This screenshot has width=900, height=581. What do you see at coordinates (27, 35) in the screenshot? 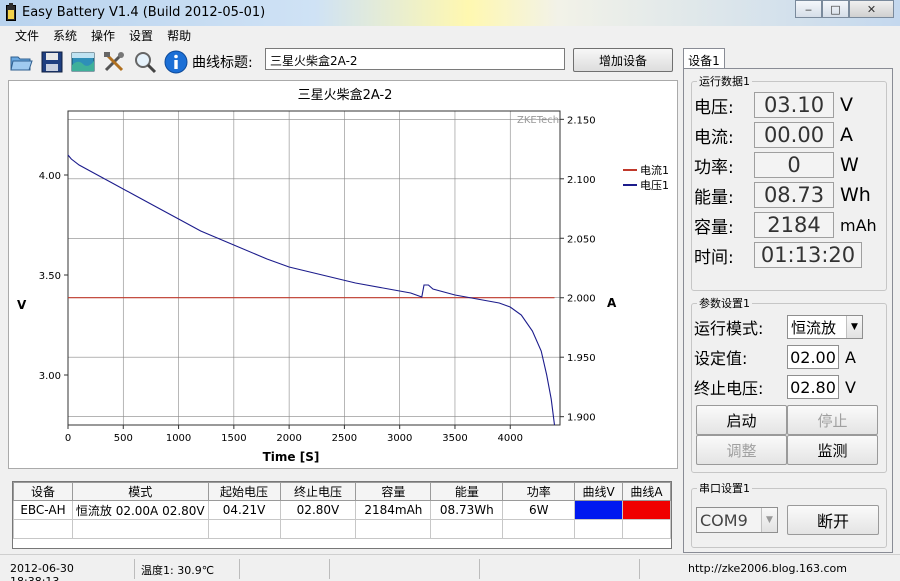
I see `menu-file: 文件` at bounding box center [27, 35].